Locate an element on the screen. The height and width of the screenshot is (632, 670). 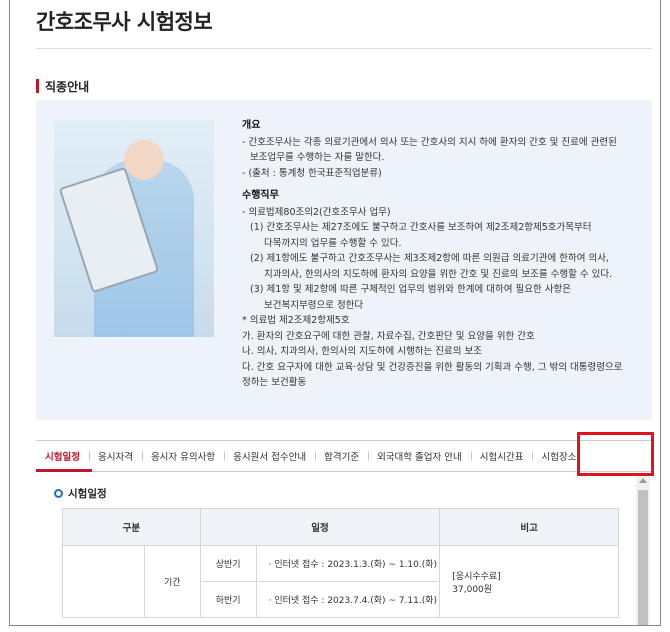
table-header-row: 구분 일정 비고 is located at coordinates (340, 527).